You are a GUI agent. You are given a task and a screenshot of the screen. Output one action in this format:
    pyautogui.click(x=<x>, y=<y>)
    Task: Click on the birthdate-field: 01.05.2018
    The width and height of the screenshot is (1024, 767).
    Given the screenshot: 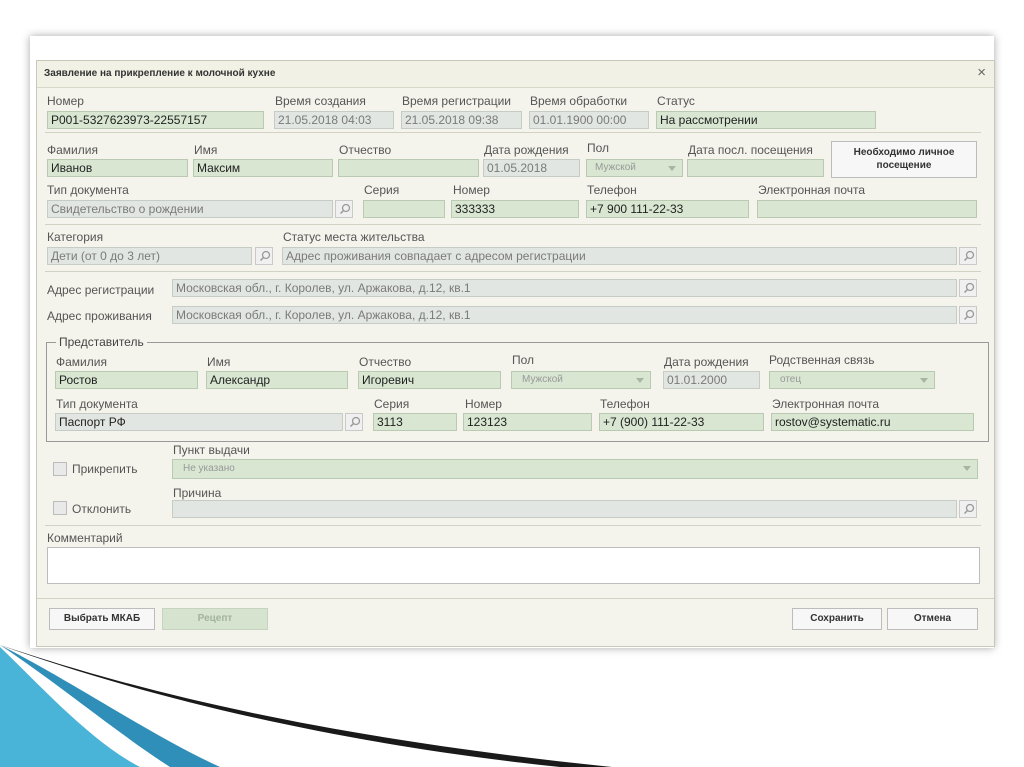 What is the action you would take?
    pyautogui.click(x=531, y=168)
    